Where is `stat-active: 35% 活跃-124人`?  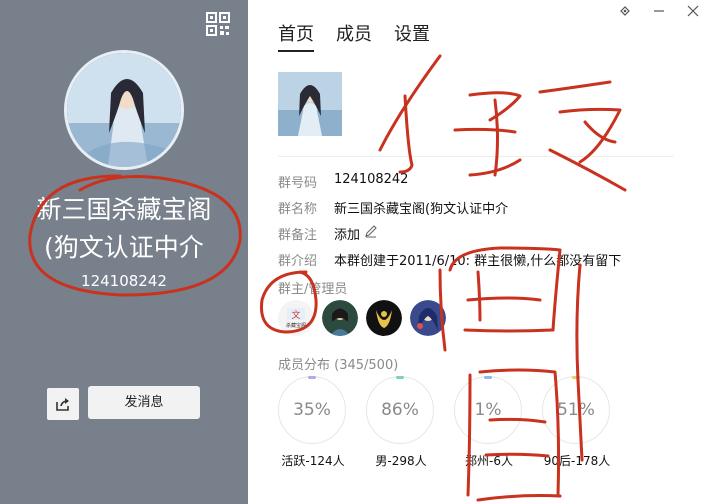
stat-active: 35% 活跃-124人 is located at coordinates (313, 422).